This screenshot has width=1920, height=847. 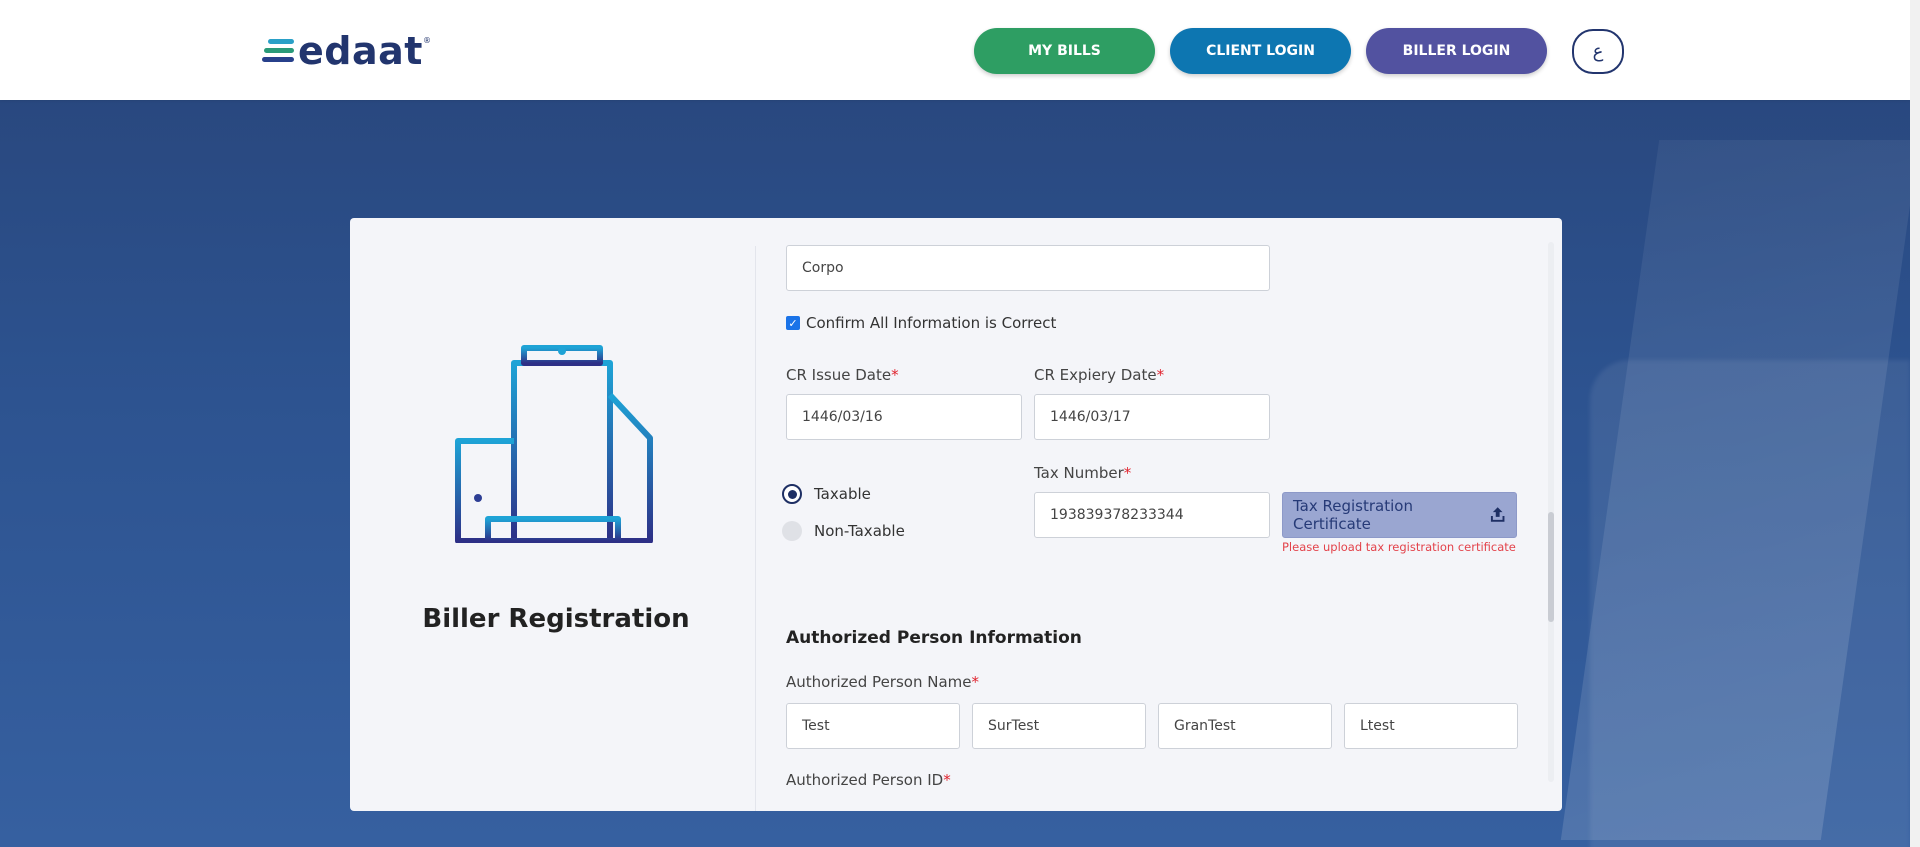 I want to click on radio-non-taxable: Non-Taxable, so click(x=843, y=531).